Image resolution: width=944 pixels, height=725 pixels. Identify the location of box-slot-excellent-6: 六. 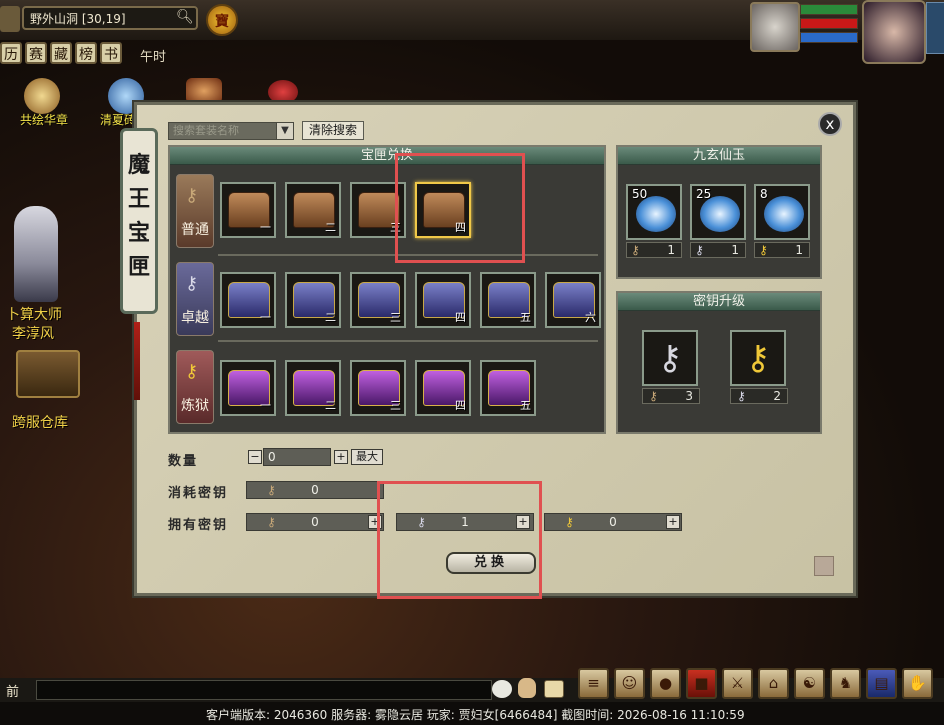
(573, 300).